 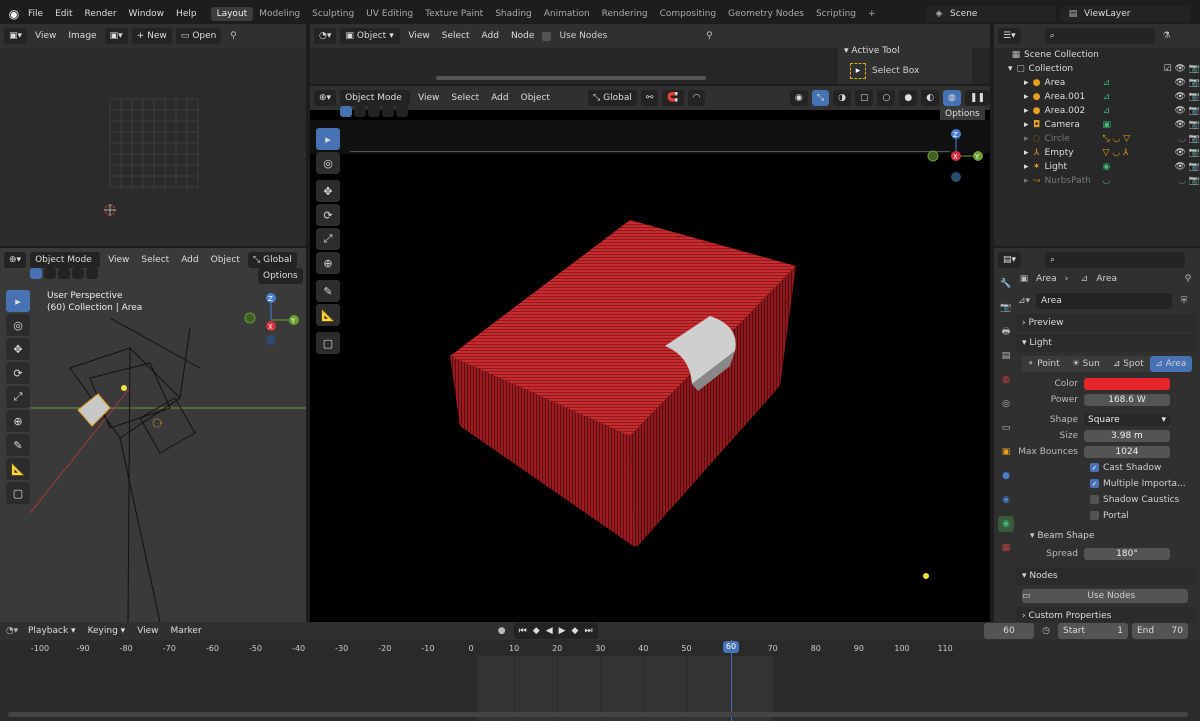 What do you see at coordinates (1167, 36) in the screenshot?
I see `outliner-filter-icon: ⚗` at bounding box center [1167, 36].